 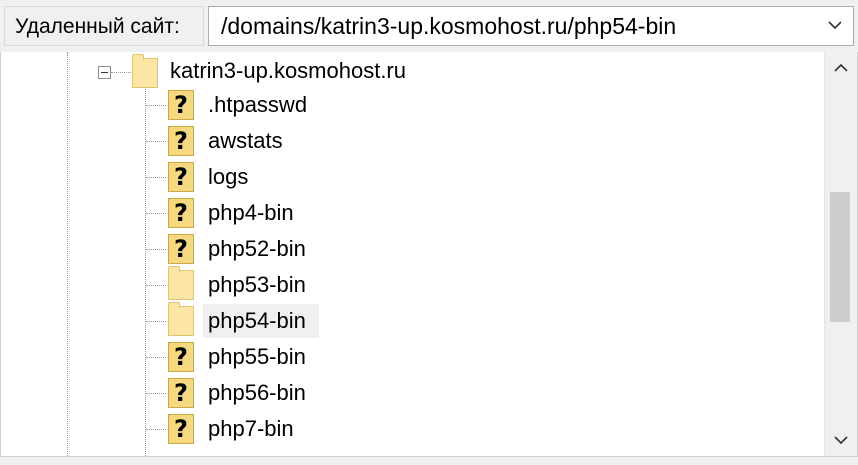 I want to click on tree-item-label: php56-bin, so click(x=257, y=393).